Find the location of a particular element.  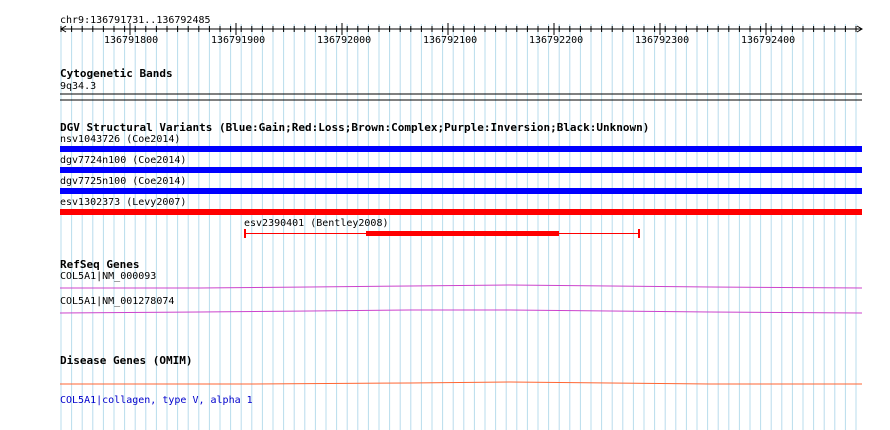

disease-gene-line is located at coordinates (461, 383).